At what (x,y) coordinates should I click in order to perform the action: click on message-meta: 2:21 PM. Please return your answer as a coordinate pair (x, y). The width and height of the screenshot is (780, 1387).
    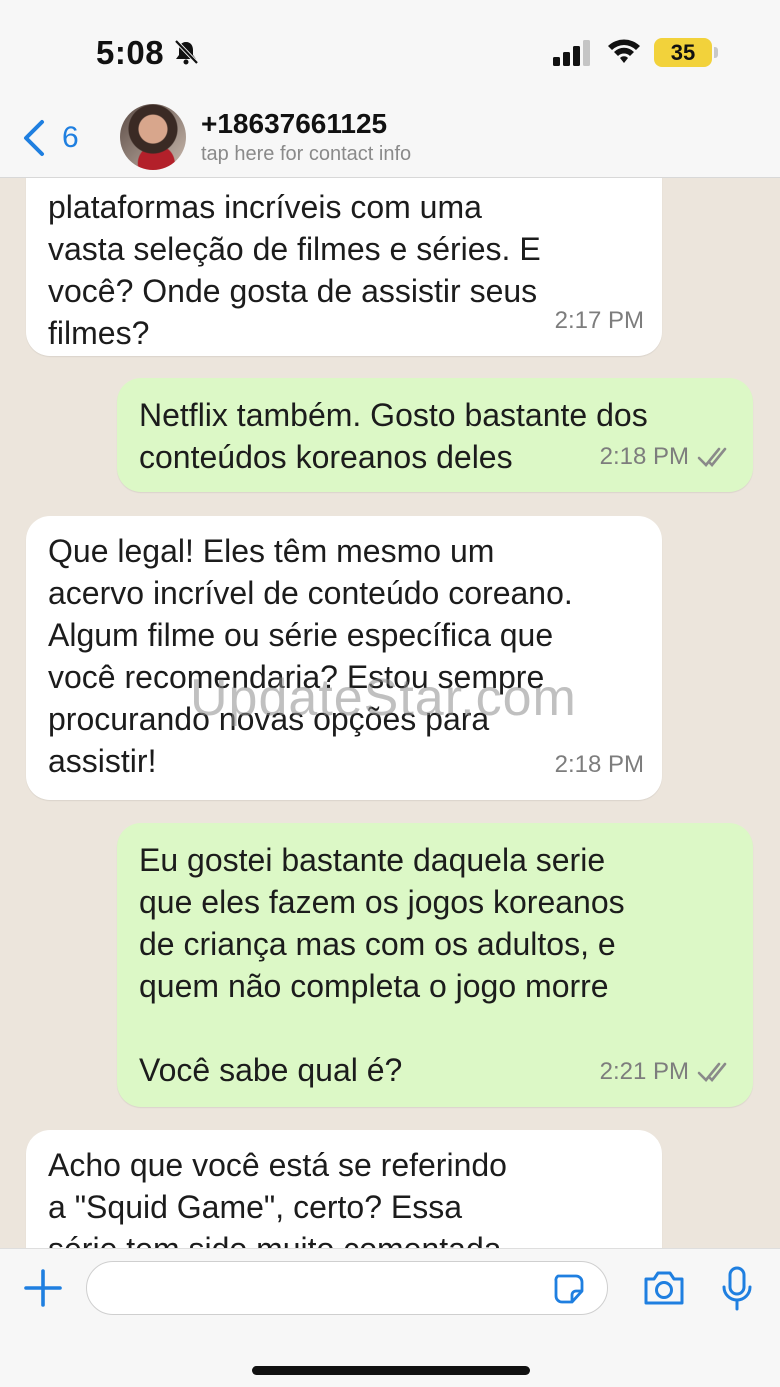
    Looking at the image, I should click on (667, 1072).